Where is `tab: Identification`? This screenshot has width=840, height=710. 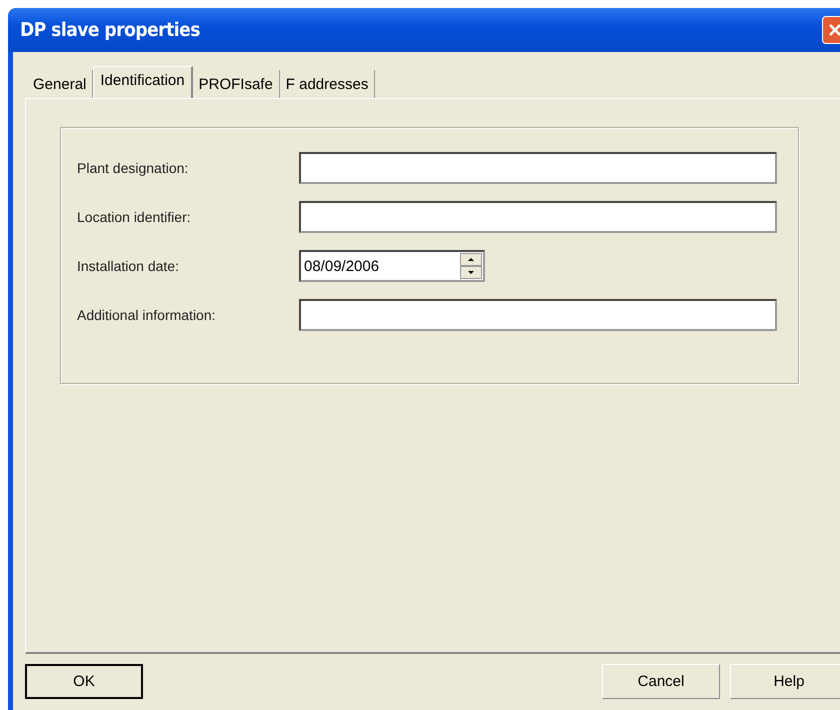 tab: Identification is located at coordinates (143, 82).